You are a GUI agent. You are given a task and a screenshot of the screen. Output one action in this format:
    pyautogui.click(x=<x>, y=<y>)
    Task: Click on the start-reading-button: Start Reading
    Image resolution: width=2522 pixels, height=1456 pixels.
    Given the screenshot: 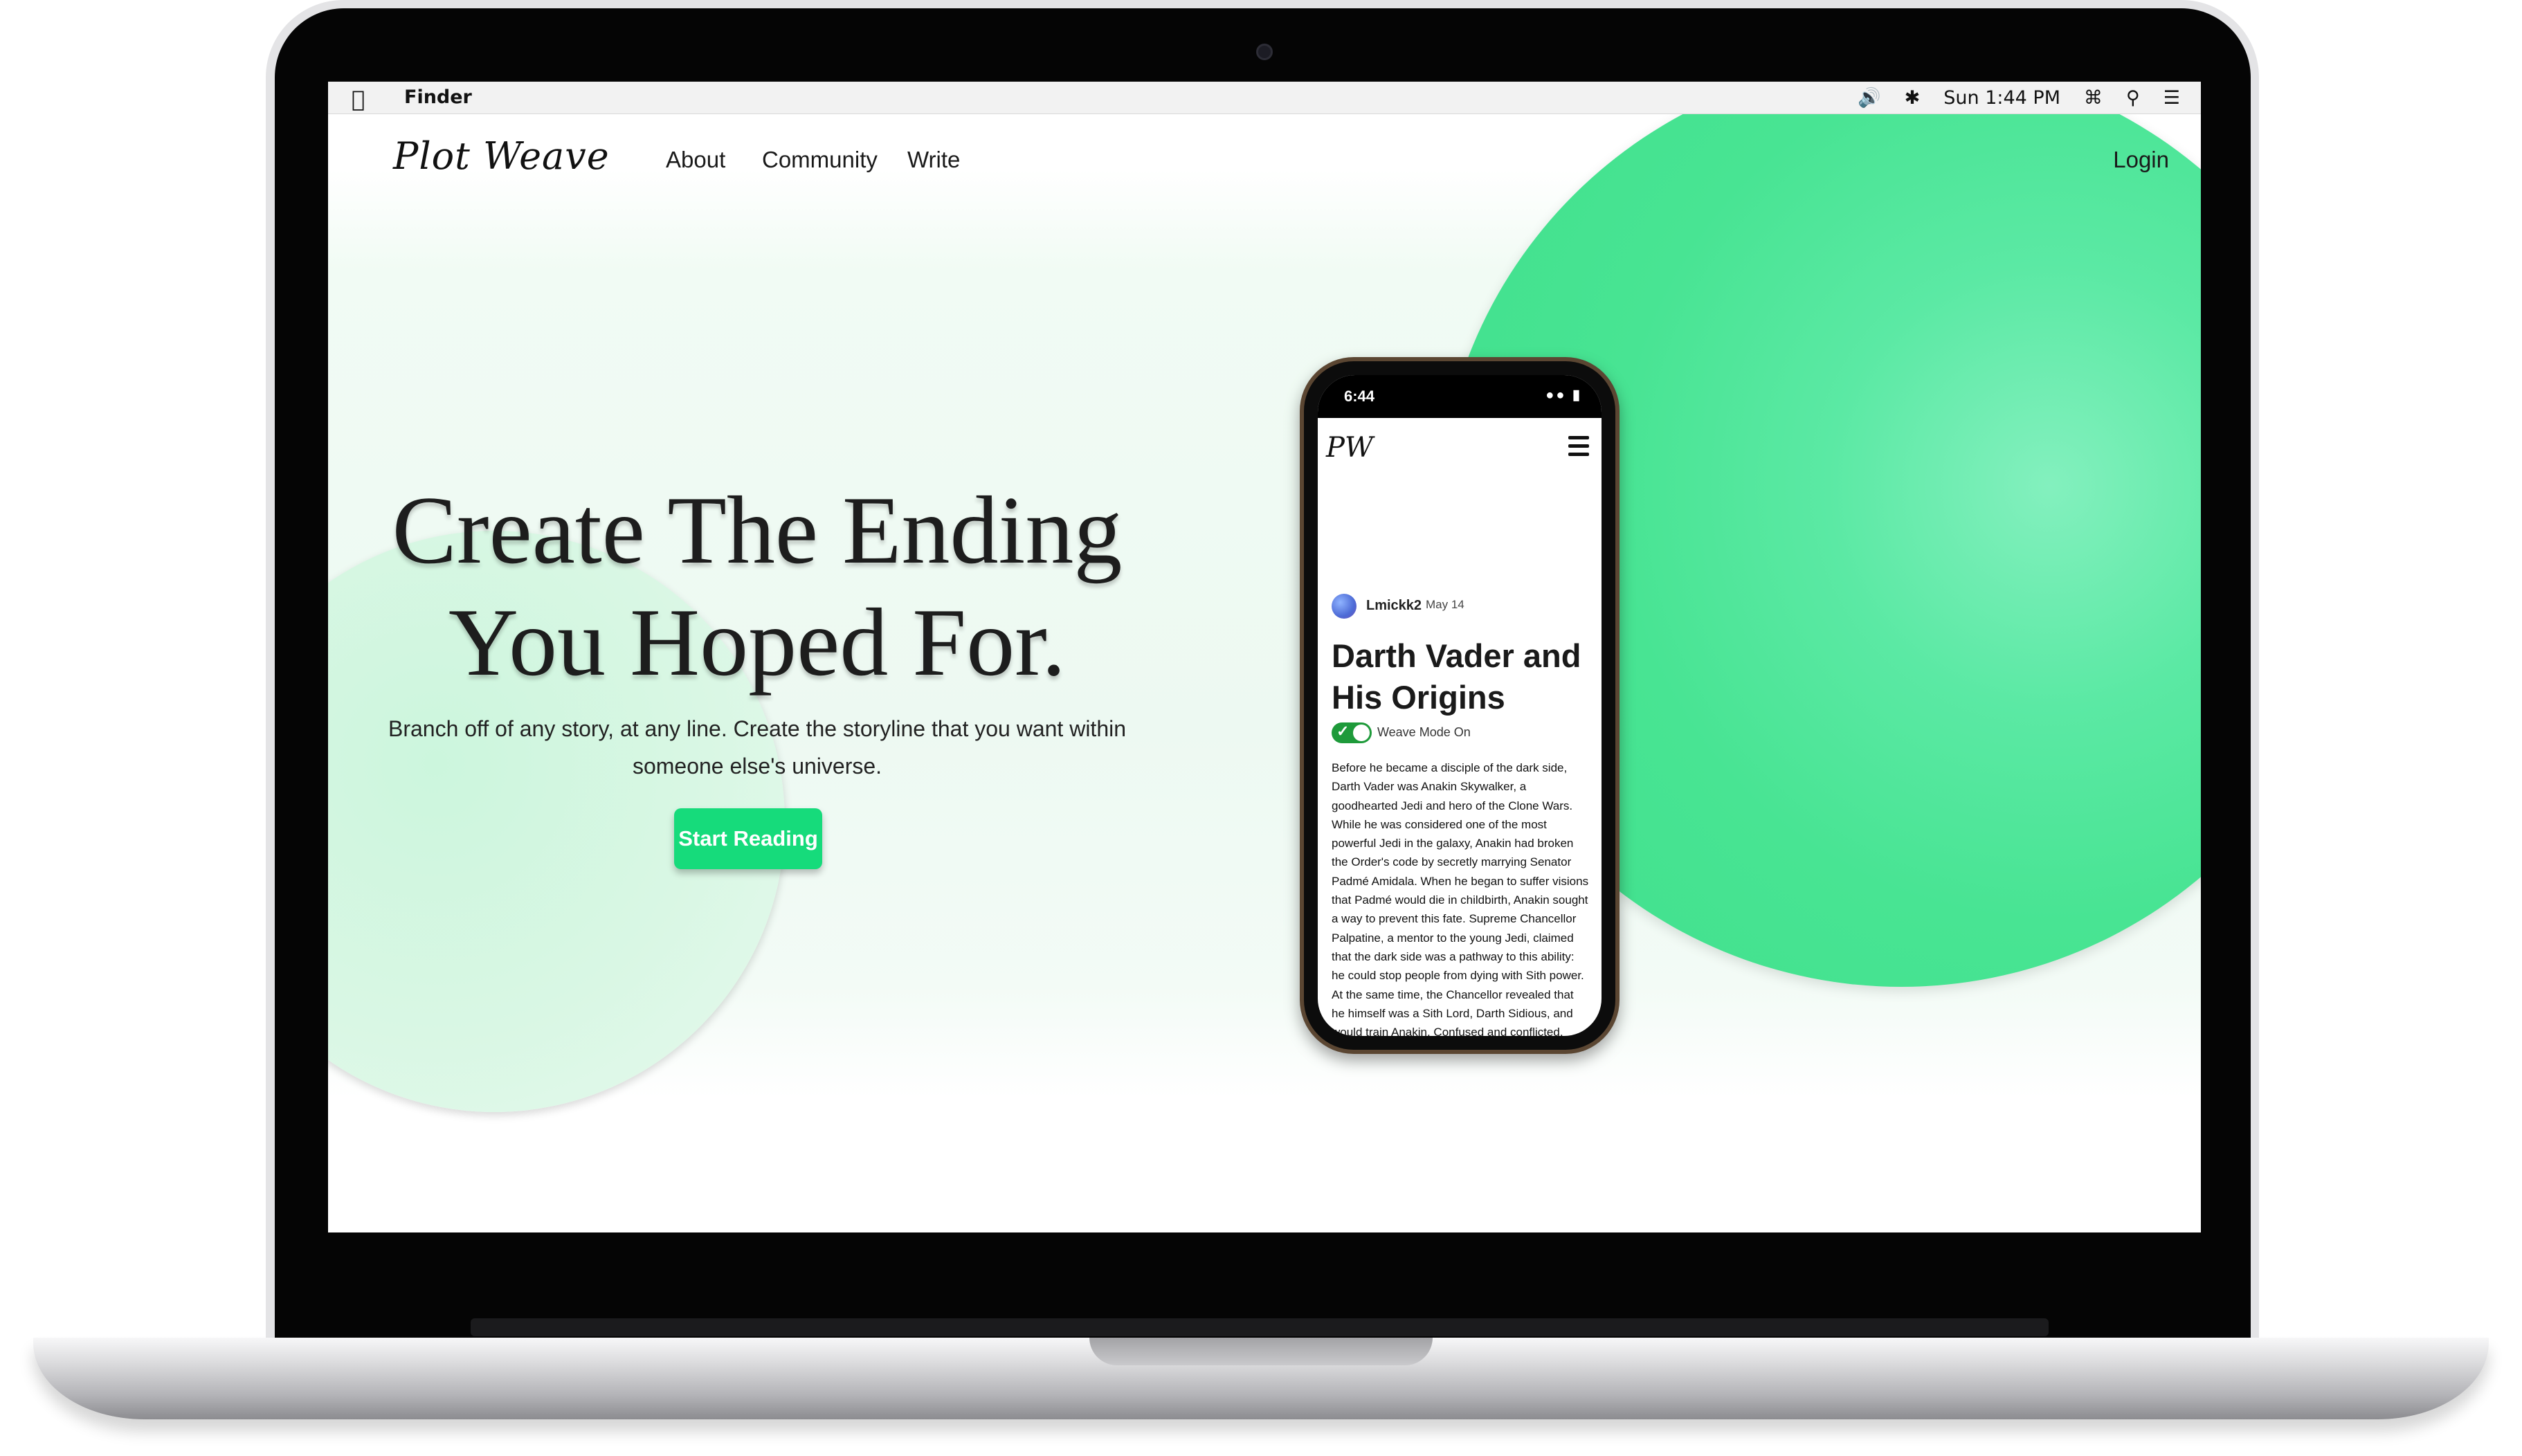 What is the action you would take?
    pyautogui.click(x=748, y=838)
    